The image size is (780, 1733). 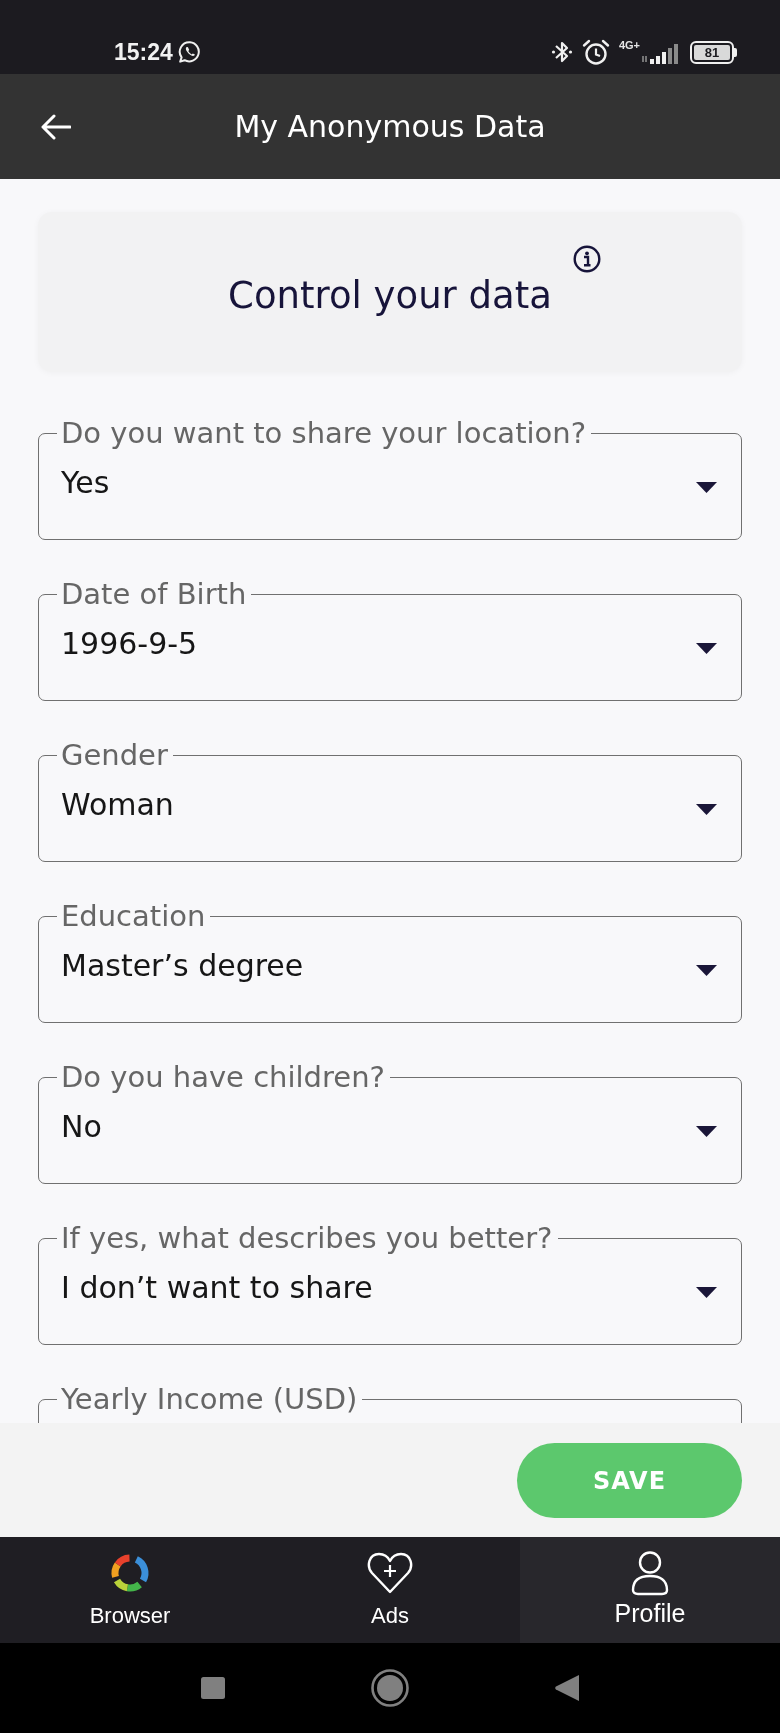 I want to click on network-type: 4G+, so click(x=629, y=45).